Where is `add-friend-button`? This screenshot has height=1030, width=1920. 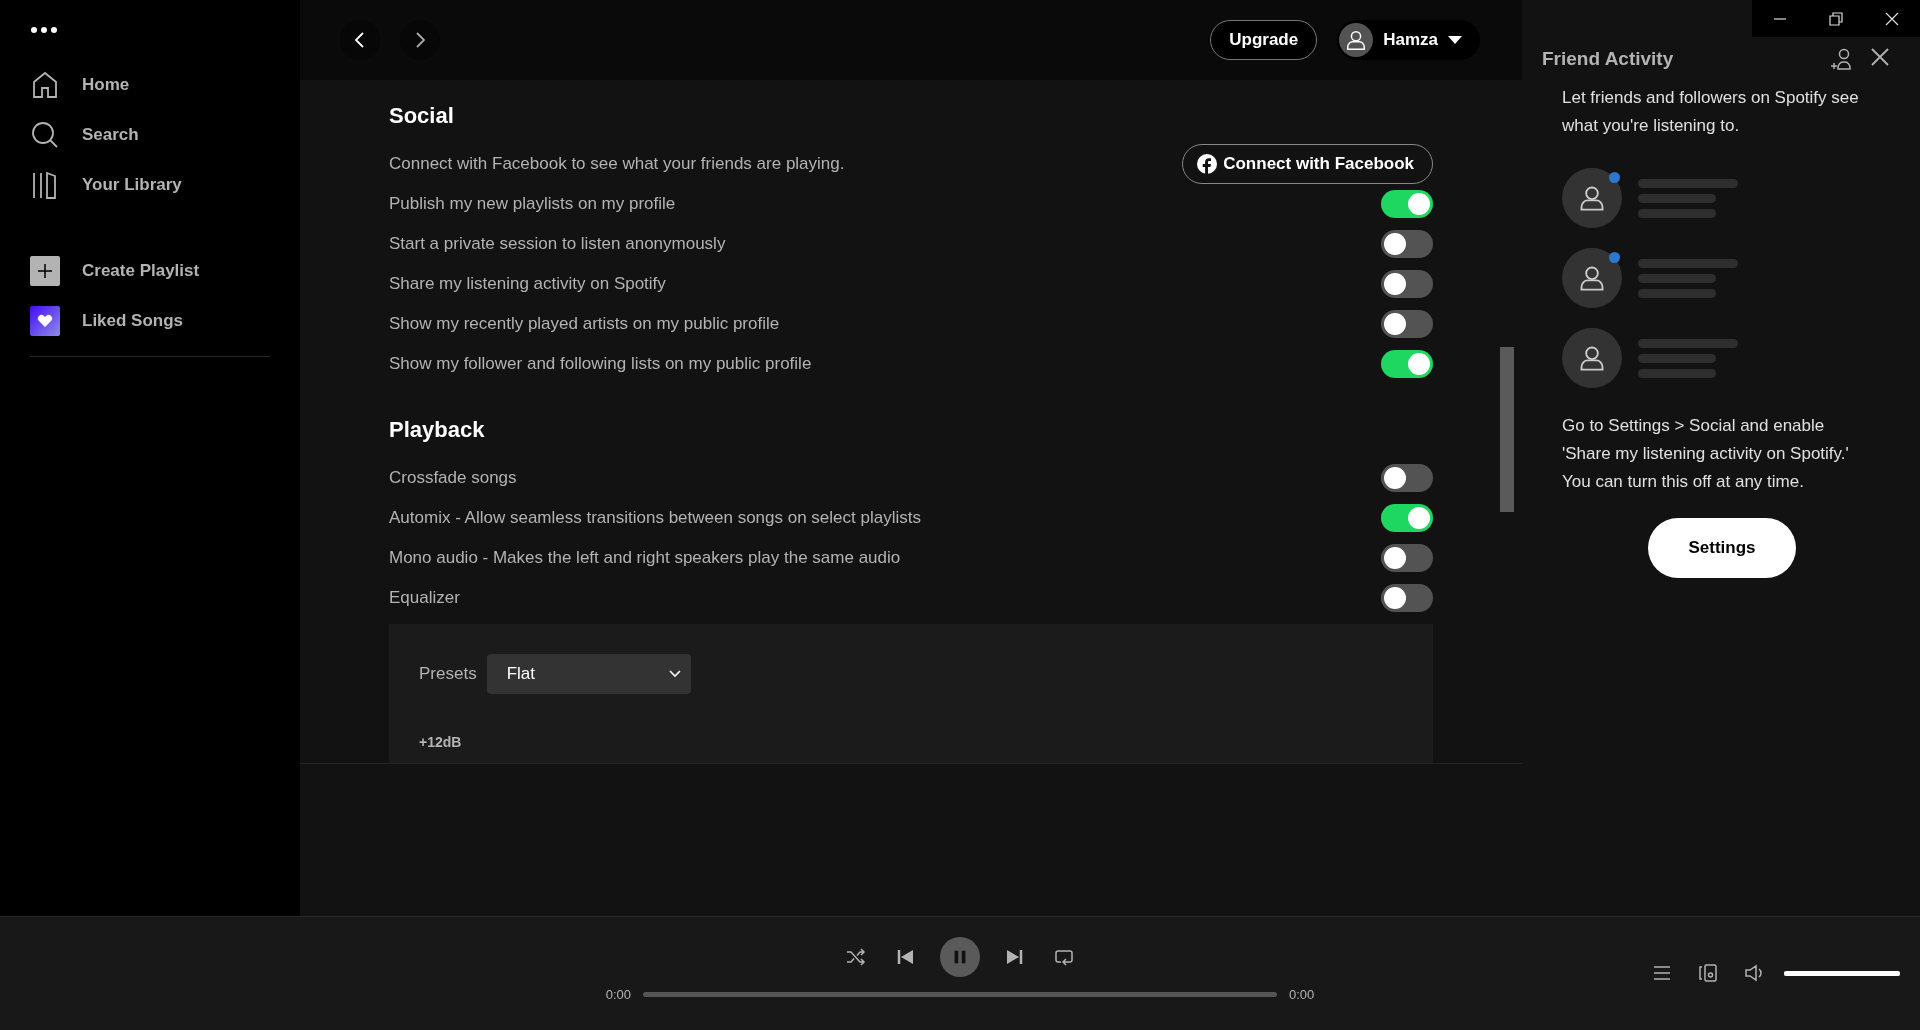
add-friend-button is located at coordinates (1842, 59).